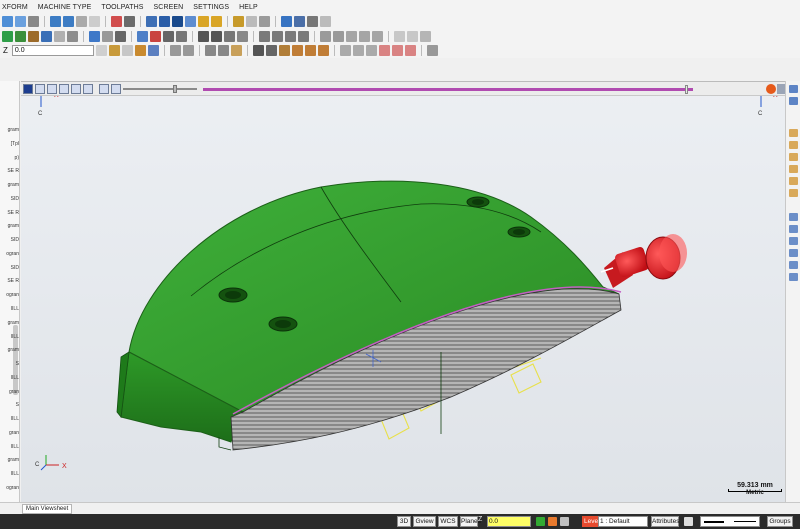  I want to click on speed-slider-track, so click(160, 89).